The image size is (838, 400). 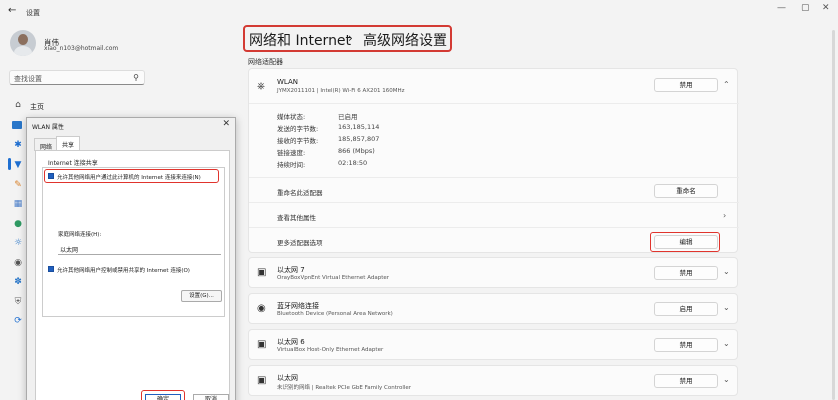 What do you see at coordinates (333, 278) in the screenshot?
I see `adapter-desc: OrayBoxVpnEnt Virtual Ethernet Adapter` at bounding box center [333, 278].